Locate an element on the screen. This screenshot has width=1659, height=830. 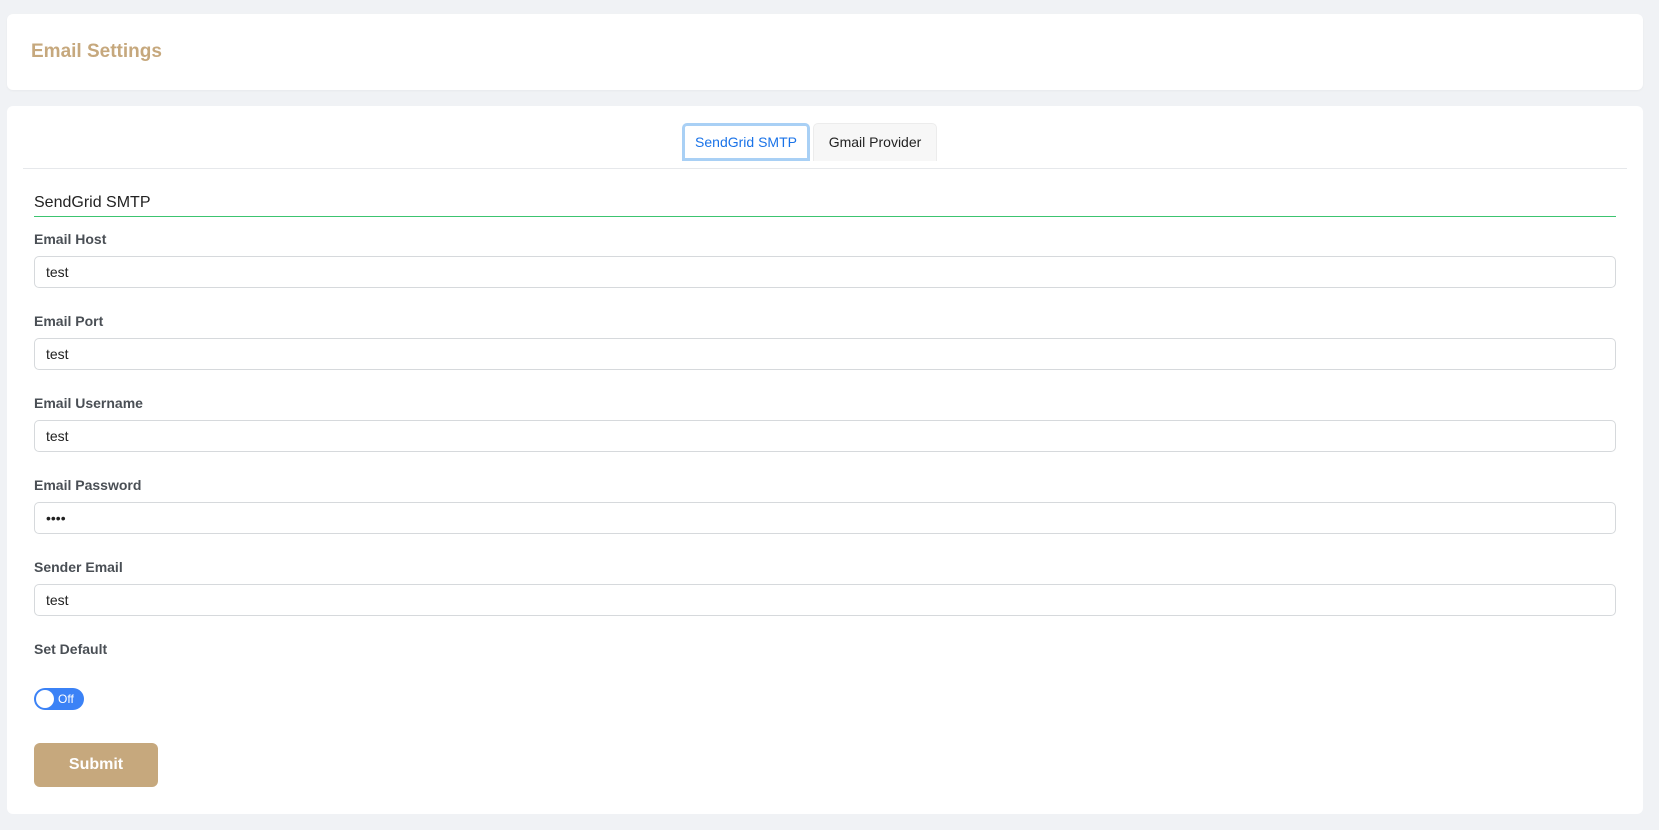
email-username-label: Email Username is located at coordinates (88, 403).